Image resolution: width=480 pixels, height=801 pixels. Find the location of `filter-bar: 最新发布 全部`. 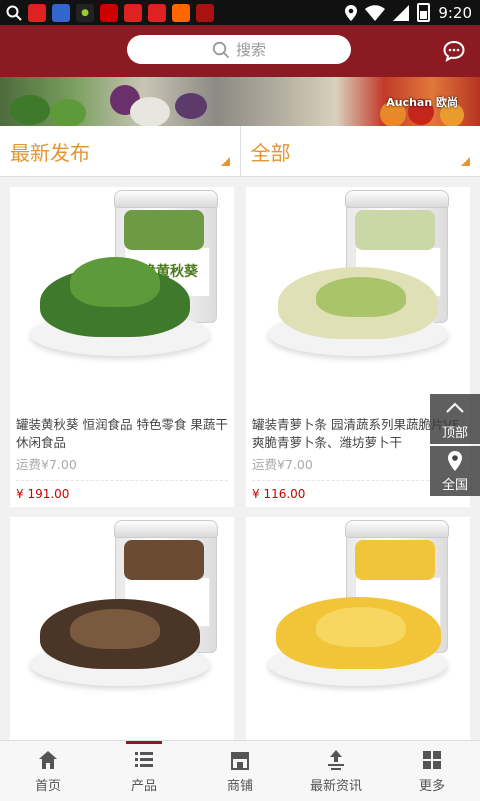

filter-bar: 最新发布 全部 is located at coordinates (240, 151).